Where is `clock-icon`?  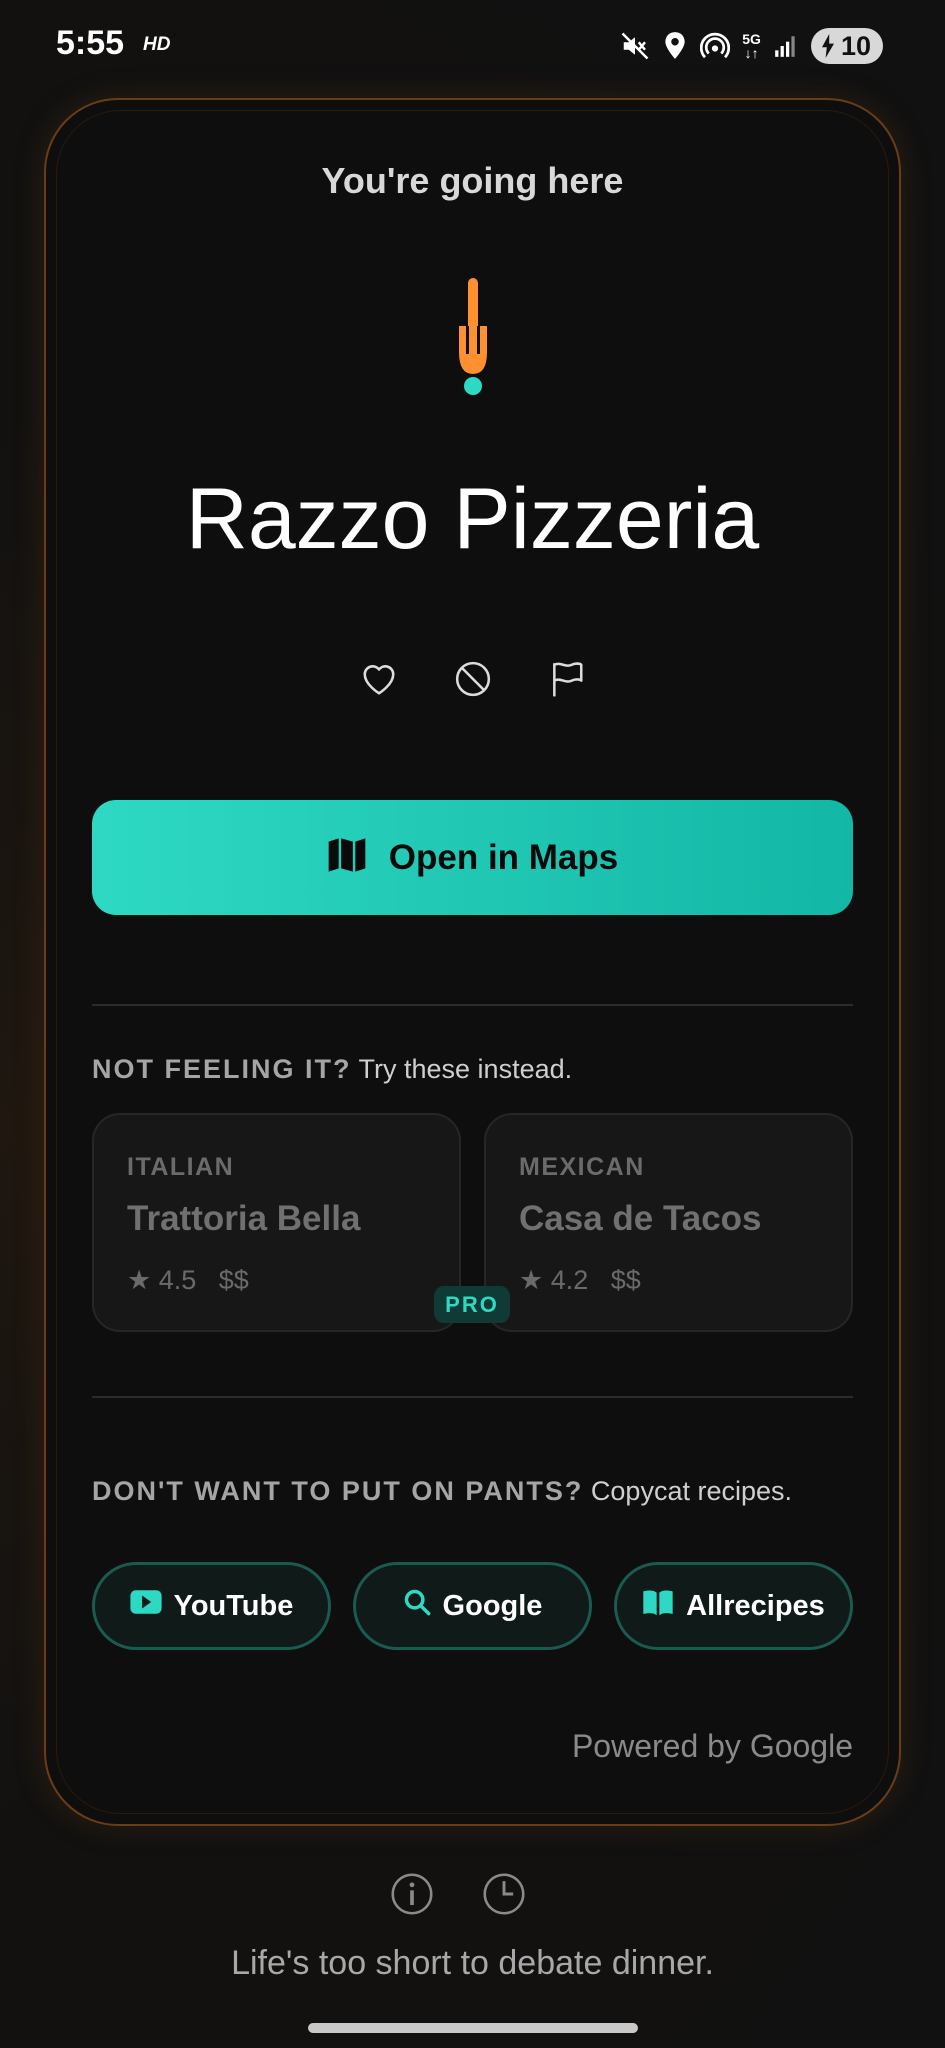 clock-icon is located at coordinates (504, 1896).